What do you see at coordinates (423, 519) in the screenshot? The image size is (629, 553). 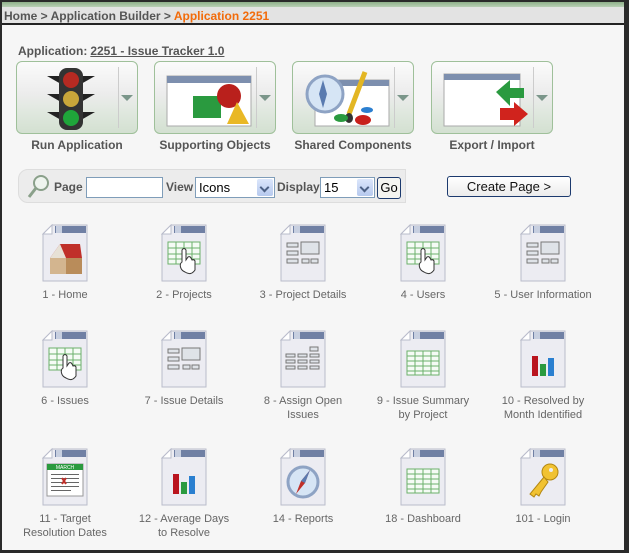 I see `page-item-label: 18 - Dashboard` at bounding box center [423, 519].